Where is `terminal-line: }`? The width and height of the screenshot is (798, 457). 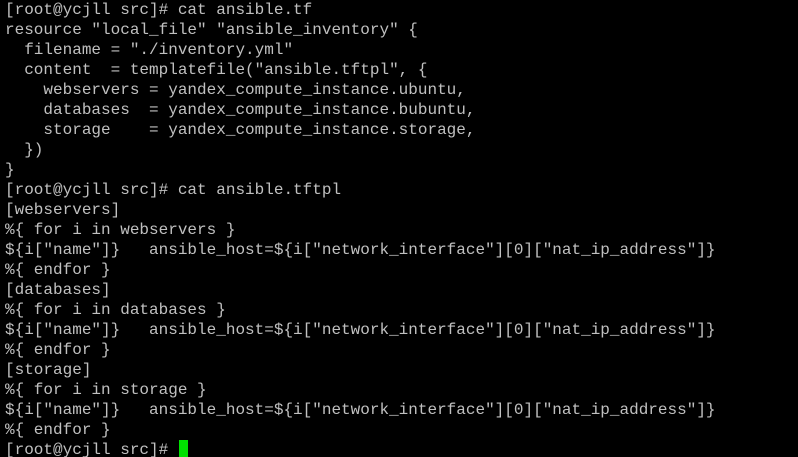 terminal-line: } is located at coordinates (10, 170).